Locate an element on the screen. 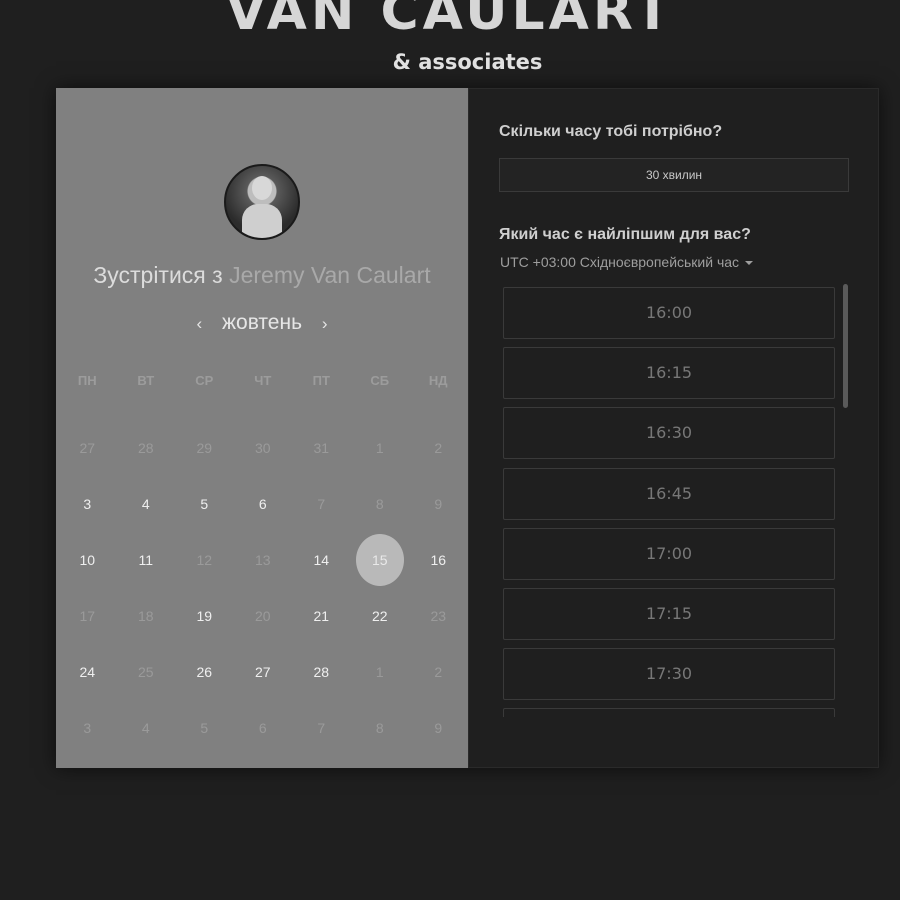  month-label: жовтень is located at coordinates (262, 322).